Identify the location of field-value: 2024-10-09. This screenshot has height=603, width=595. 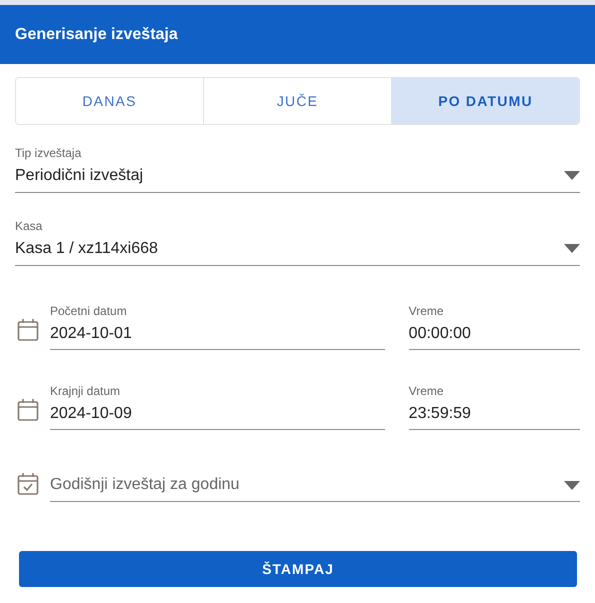
(91, 414).